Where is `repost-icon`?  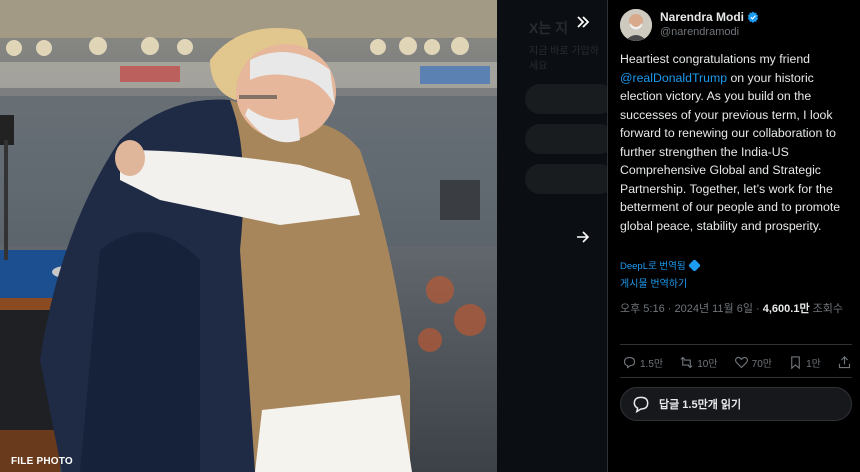 repost-icon is located at coordinates (686, 362).